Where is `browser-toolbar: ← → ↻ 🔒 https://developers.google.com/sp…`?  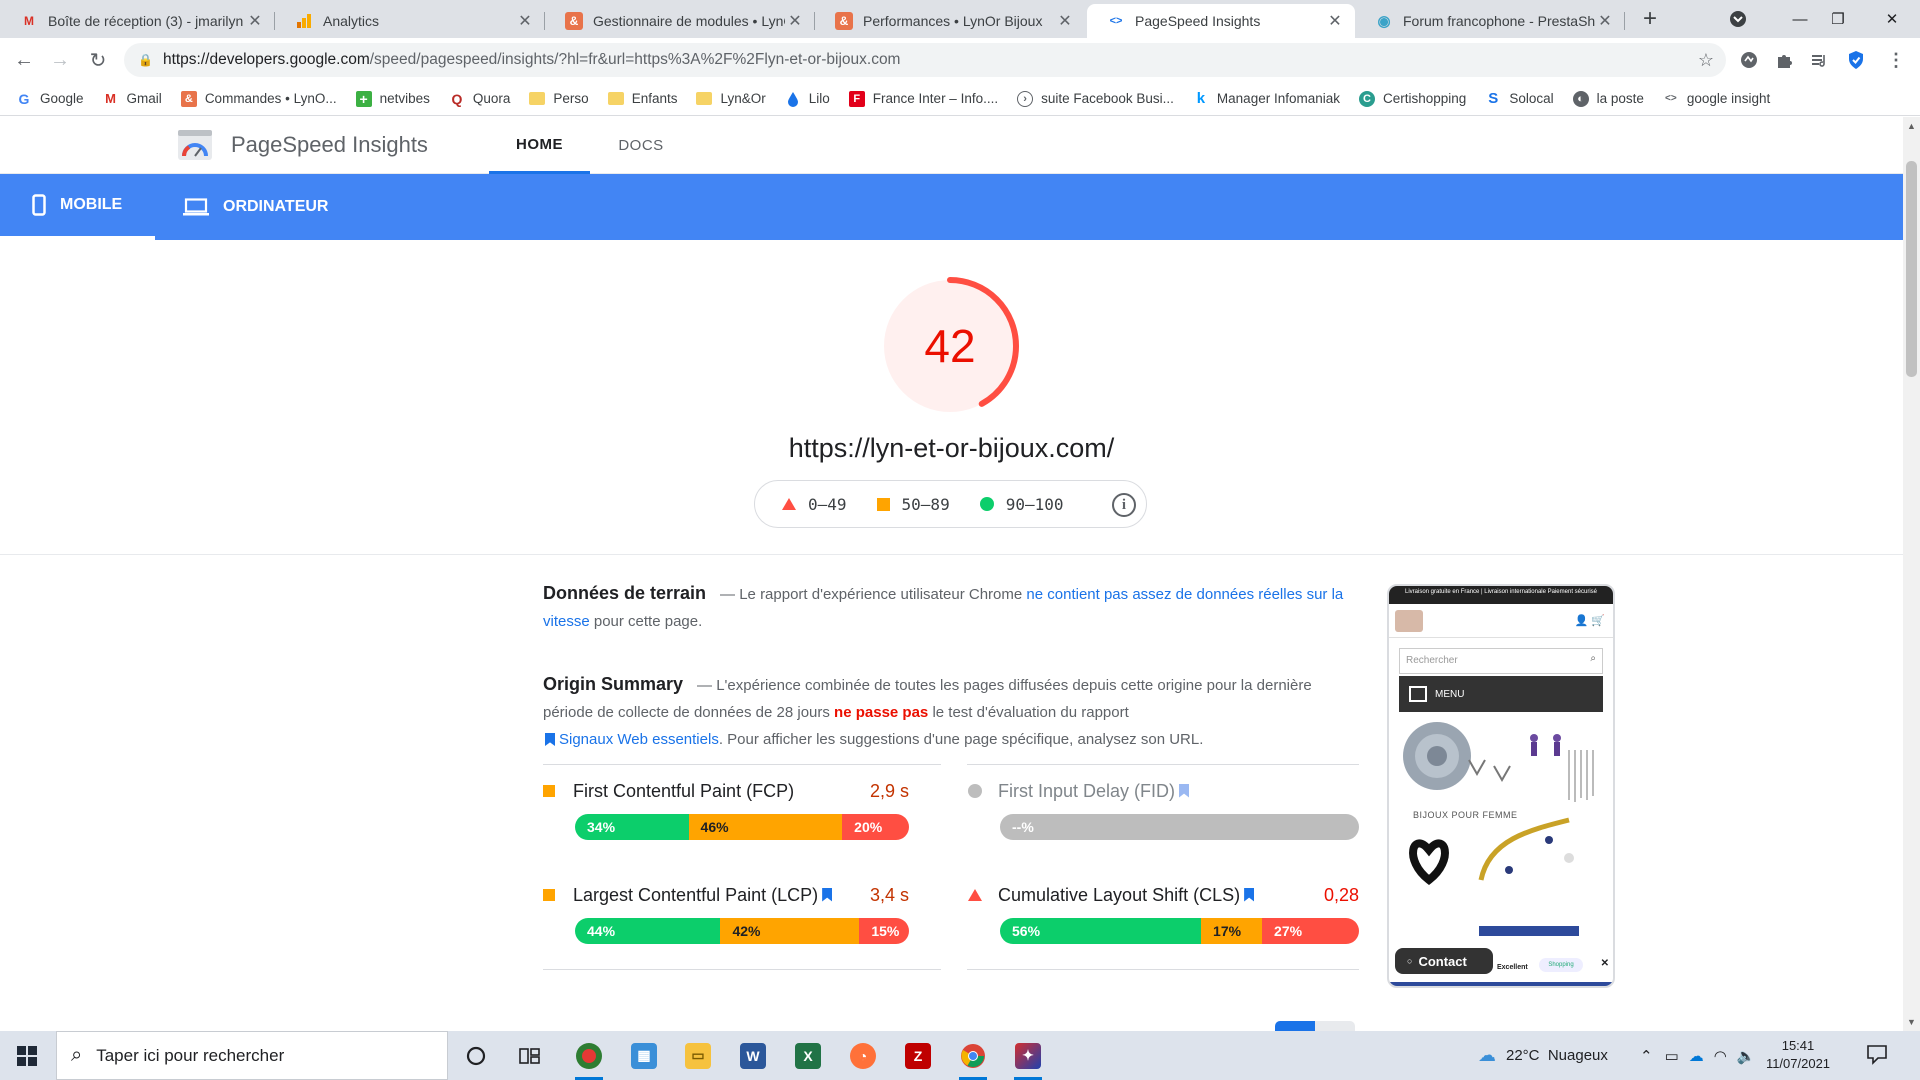 browser-toolbar: ← → ↻ 🔒 https://developers.google.com/sp… is located at coordinates (960, 60).